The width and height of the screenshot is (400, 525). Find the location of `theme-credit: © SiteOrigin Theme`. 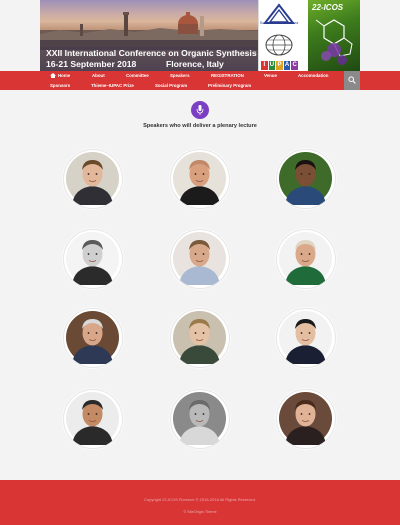

theme-credit: © SiteOrigin Theme is located at coordinates (200, 512).